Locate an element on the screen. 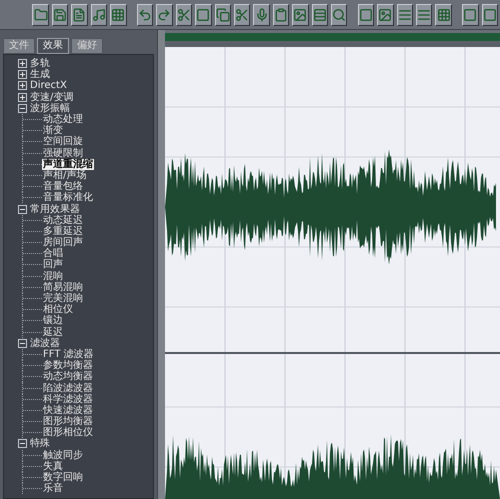 The height and width of the screenshot is (499, 500). tree-item: 数字回响 is located at coordinates (63, 478).